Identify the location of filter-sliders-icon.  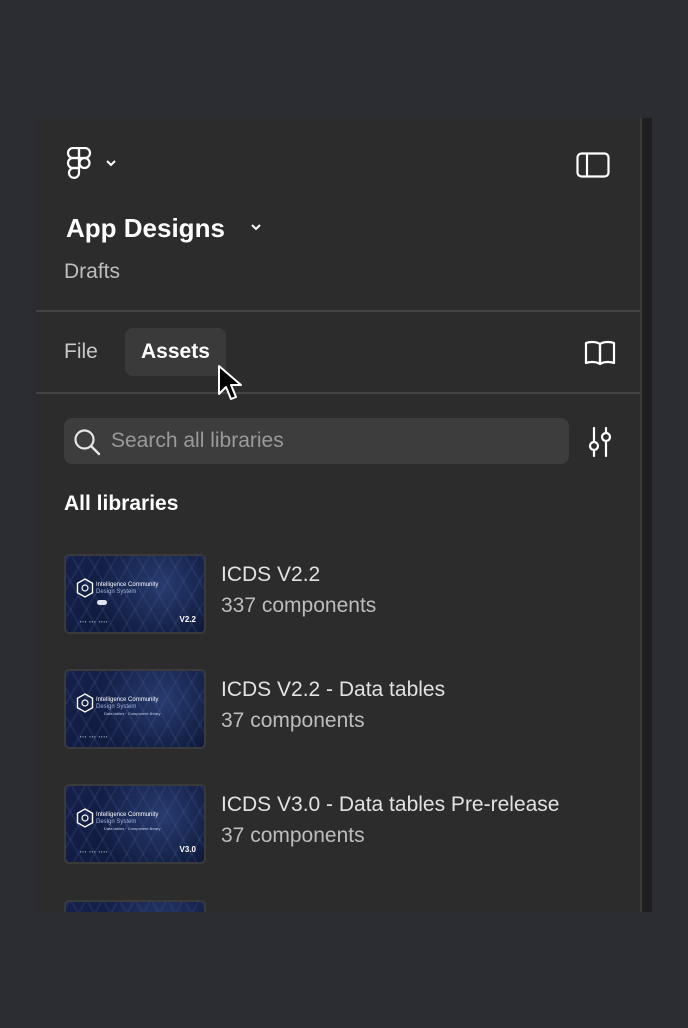
(600, 444).